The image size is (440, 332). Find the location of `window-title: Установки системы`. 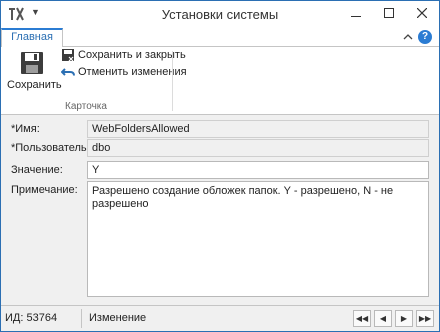

window-title: Установки системы is located at coordinates (220, 14).